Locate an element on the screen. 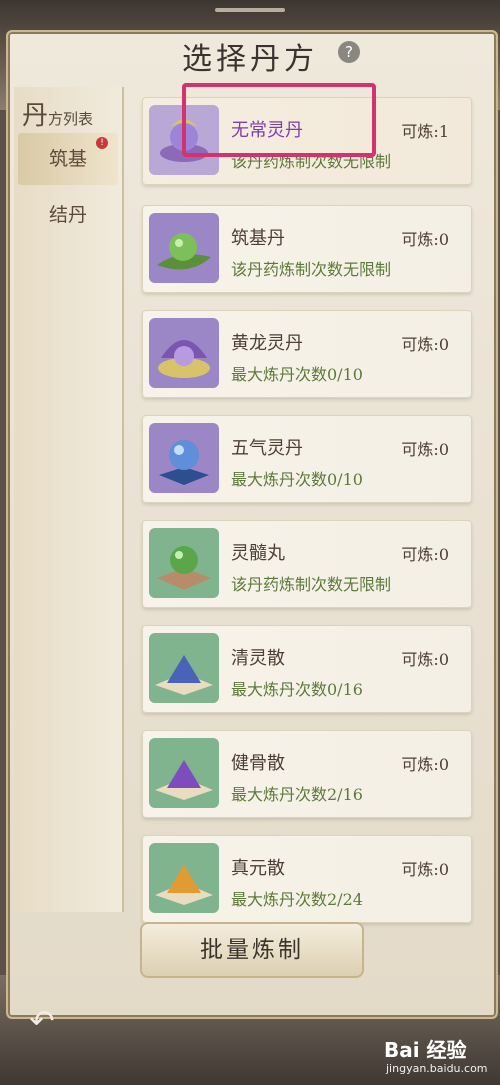 The width and height of the screenshot is (500, 1085). purple-powder-icon is located at coordinates (184, 773).